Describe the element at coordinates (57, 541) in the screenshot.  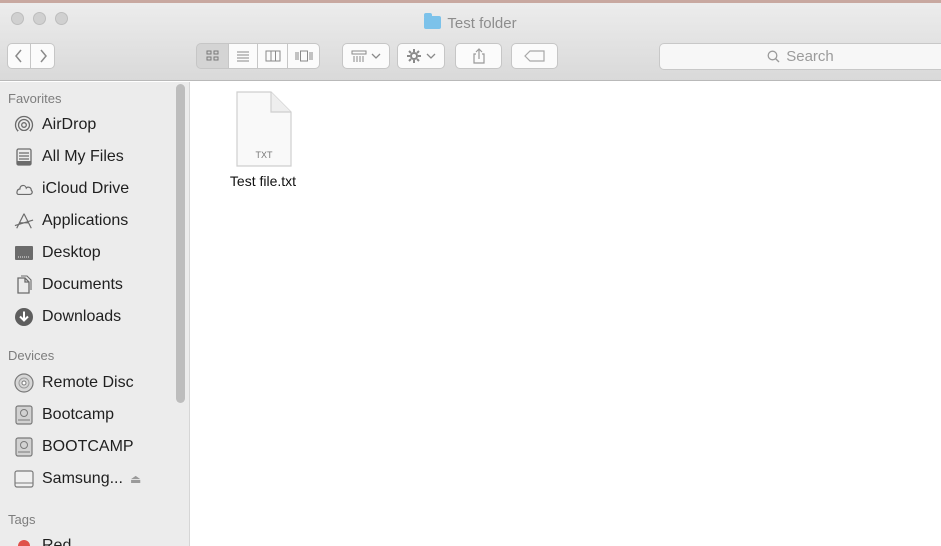
I see `sidebar-item-label: Red` at that location.